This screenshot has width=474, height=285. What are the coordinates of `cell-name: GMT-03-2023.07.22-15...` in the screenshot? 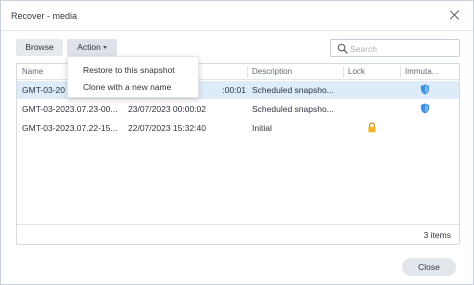 It's located at (70, 128).